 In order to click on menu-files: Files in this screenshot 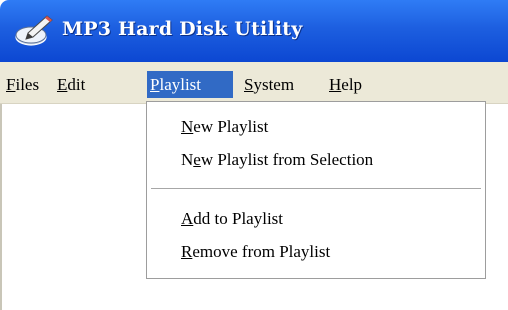, I will do `click(22, 84)`.